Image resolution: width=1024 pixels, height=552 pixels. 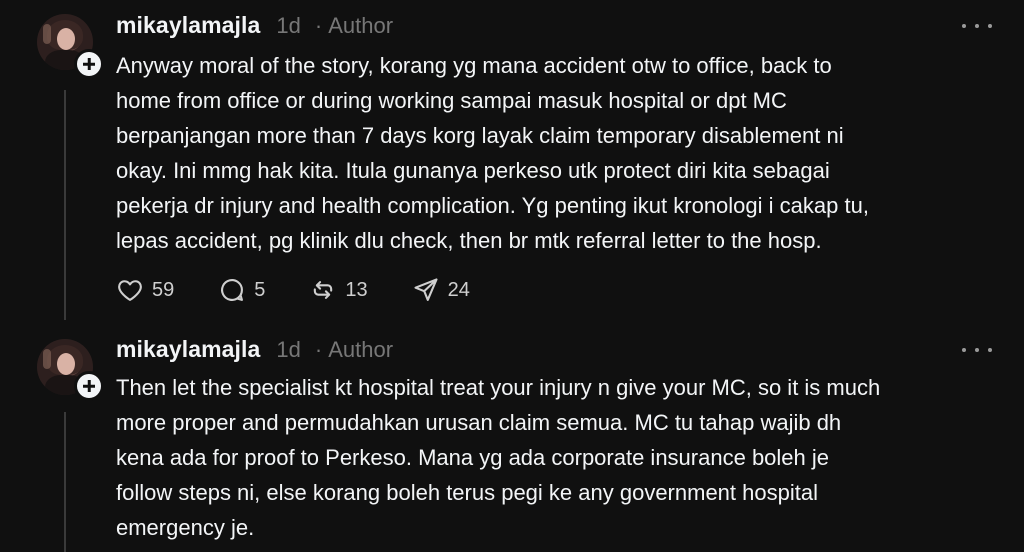 I want to click on like-count: 59, so click(x=163, y=289).